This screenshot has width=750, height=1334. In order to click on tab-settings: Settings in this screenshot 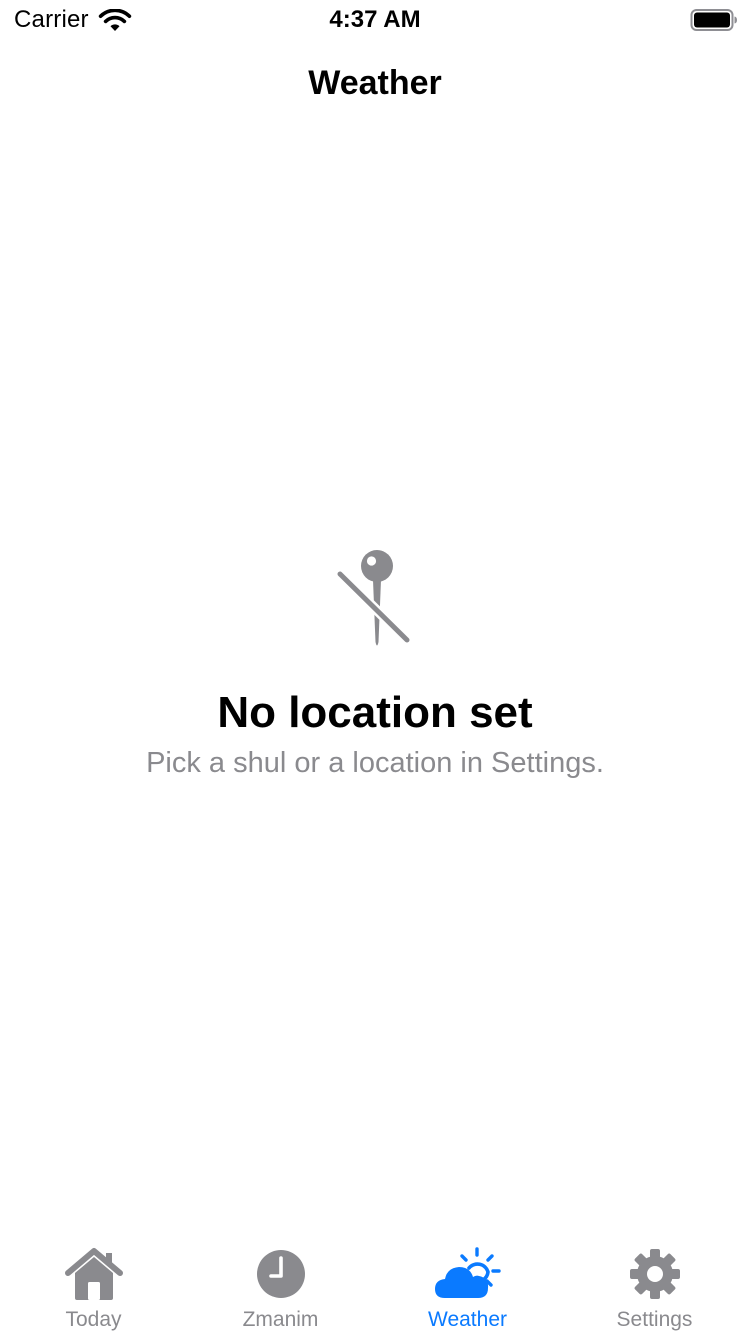, I will do `click(654, 1285)`.